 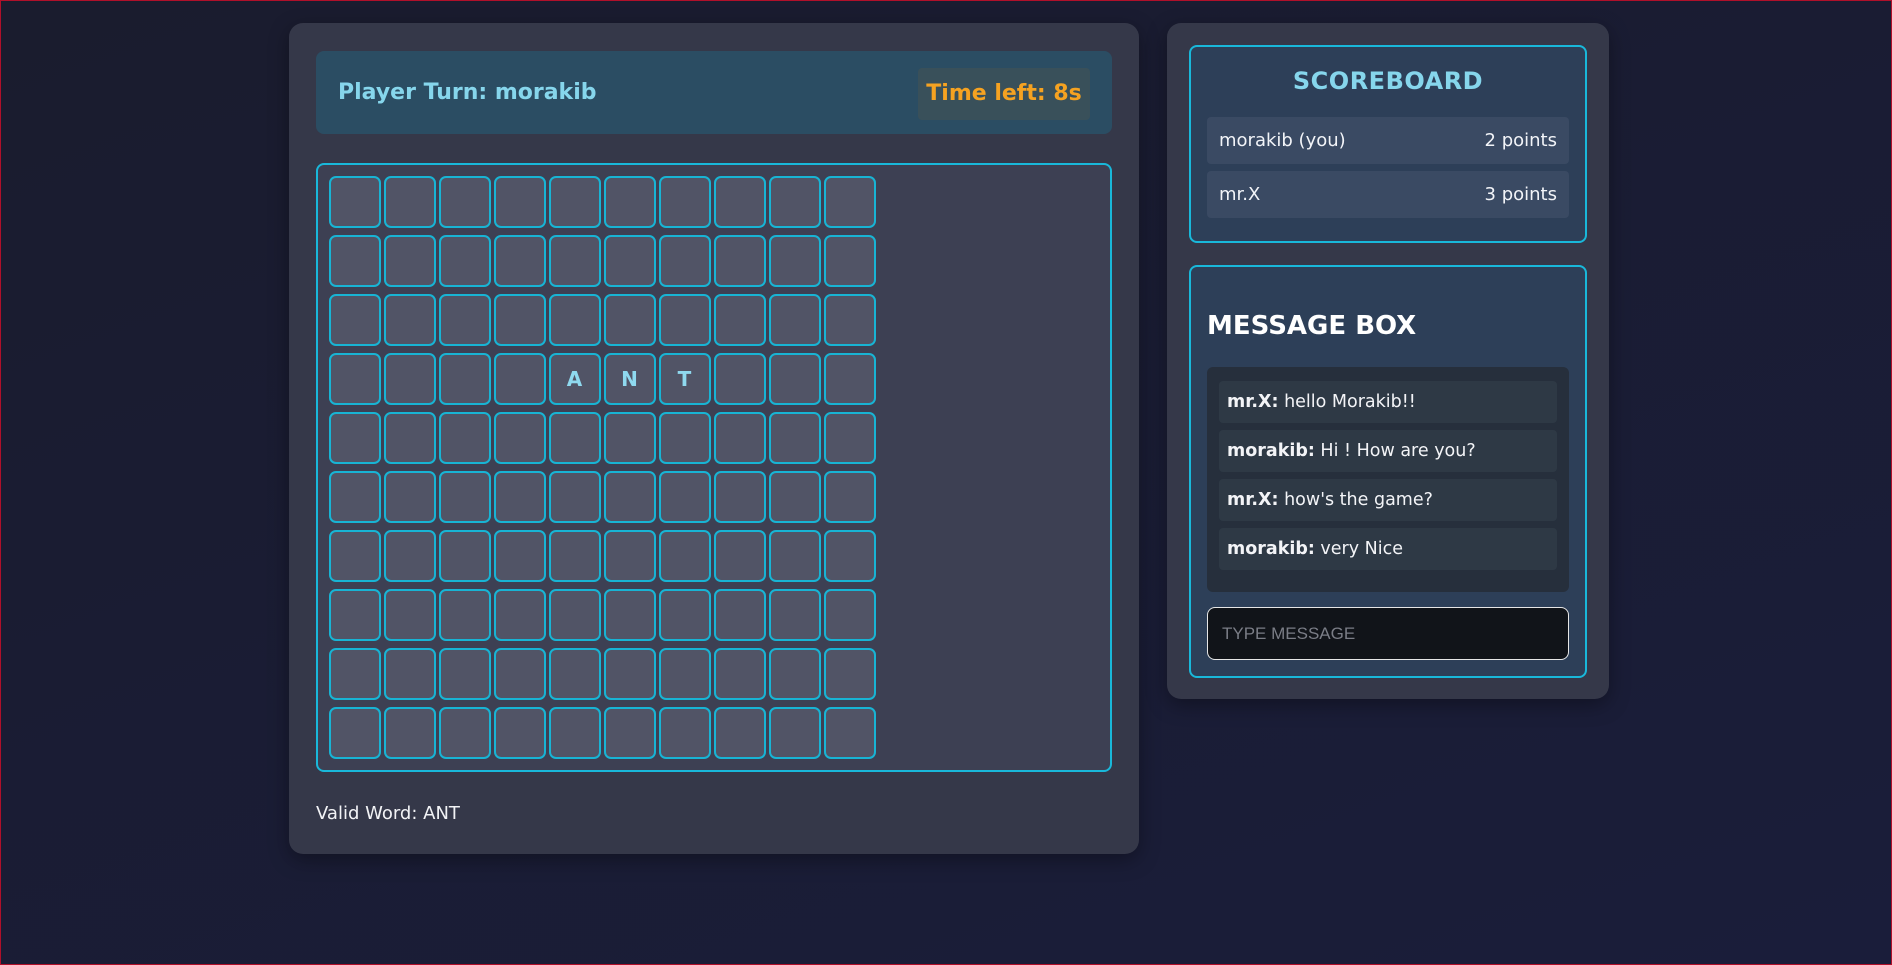 What do you see at coordinates (575, 379) in the screenshot?
I see `board-cell: A` at bounding box center [575, 379].